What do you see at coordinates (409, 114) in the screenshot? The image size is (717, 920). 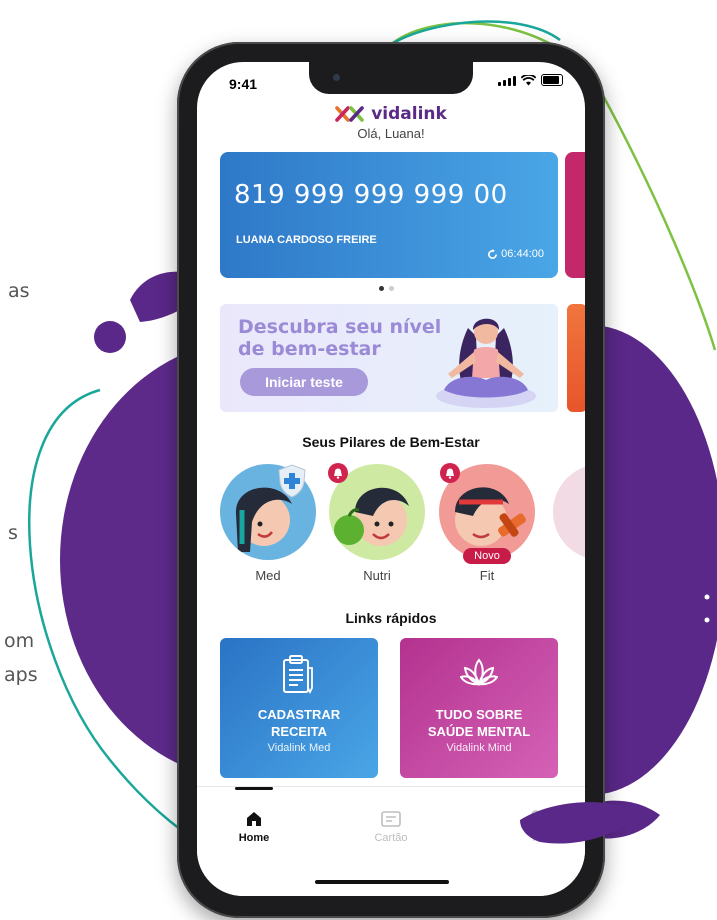 I see `logo-text: vidalink` at bounding box center [409, 114].